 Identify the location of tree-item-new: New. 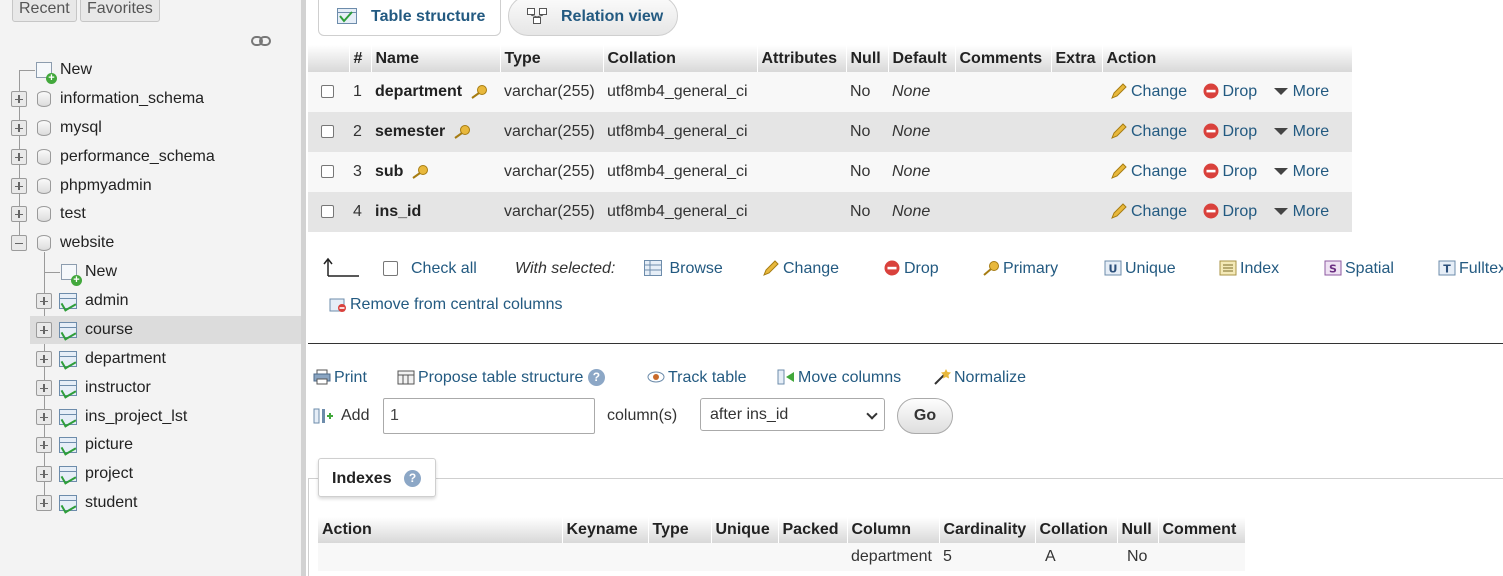
(150, 71).